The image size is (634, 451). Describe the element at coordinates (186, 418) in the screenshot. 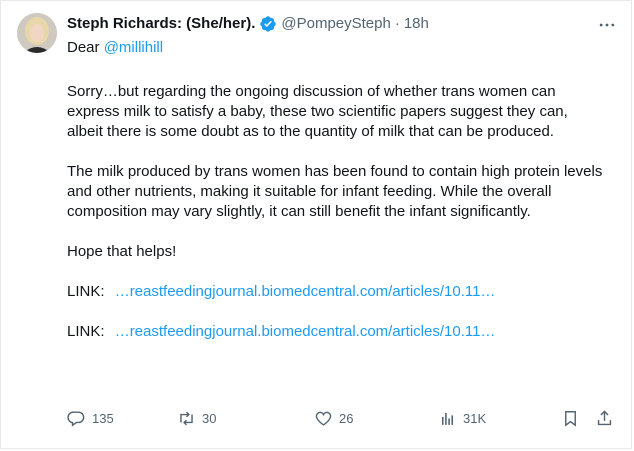

I see `repost-icon` at that location.